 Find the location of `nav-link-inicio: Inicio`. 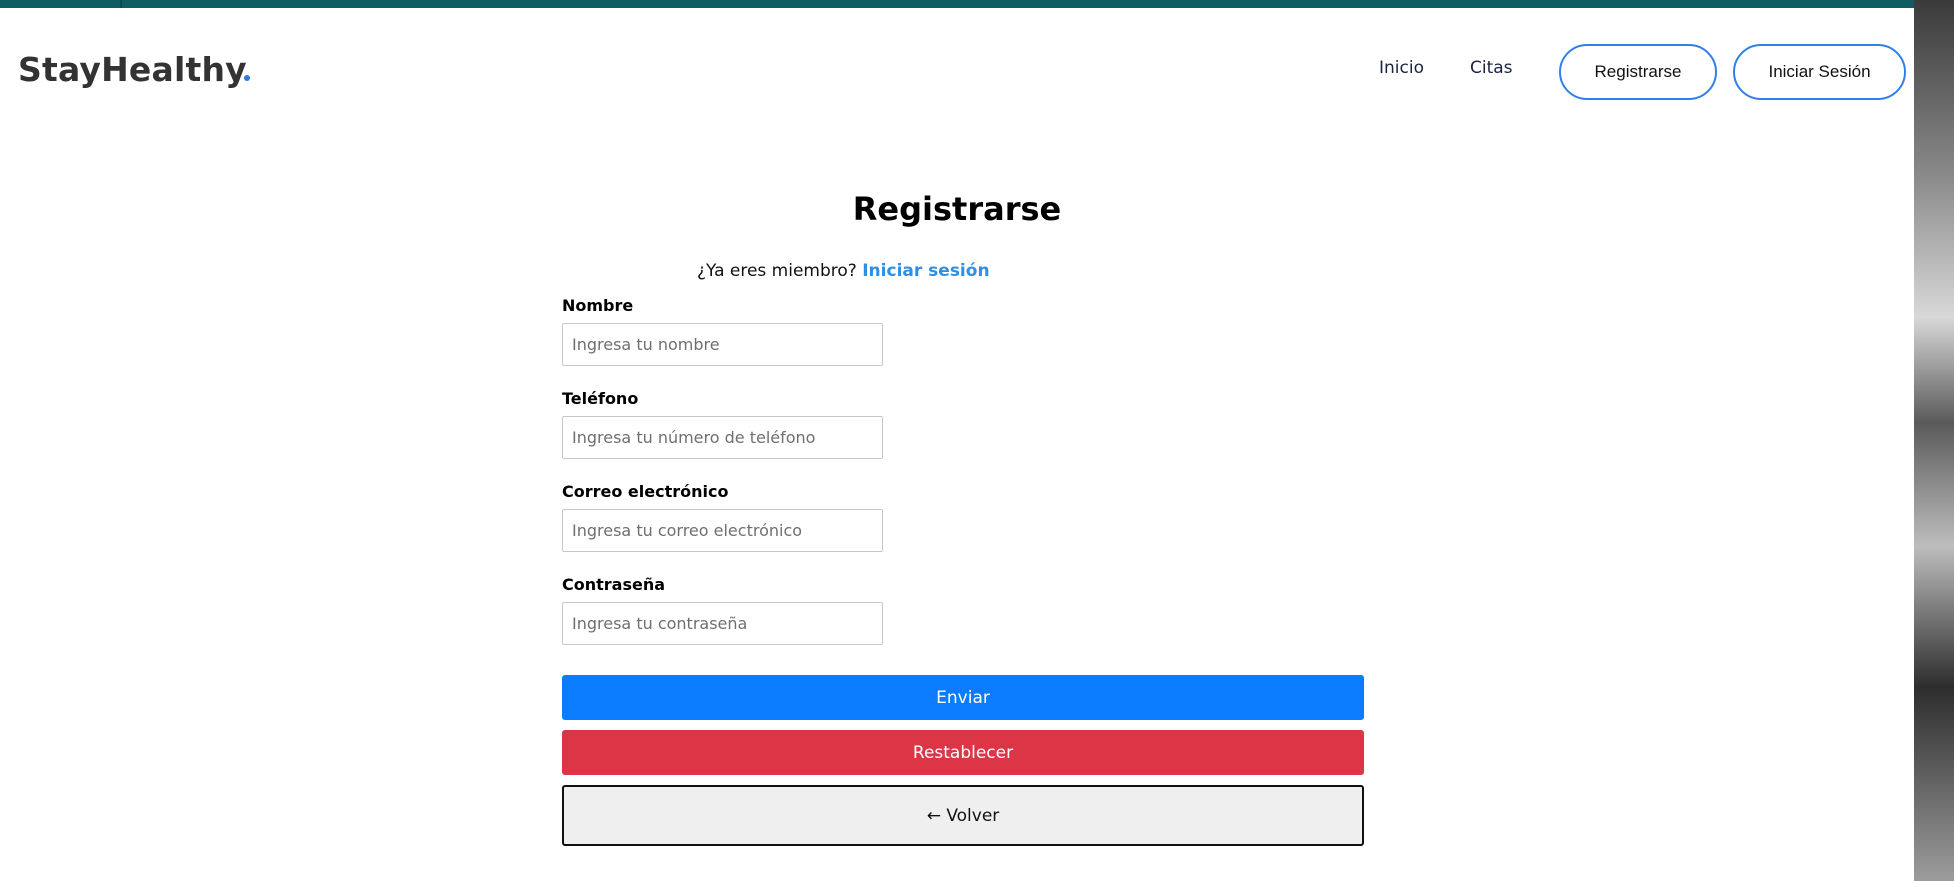

nav-link-inicio: Inicio is located at coordinates (1401, 68).